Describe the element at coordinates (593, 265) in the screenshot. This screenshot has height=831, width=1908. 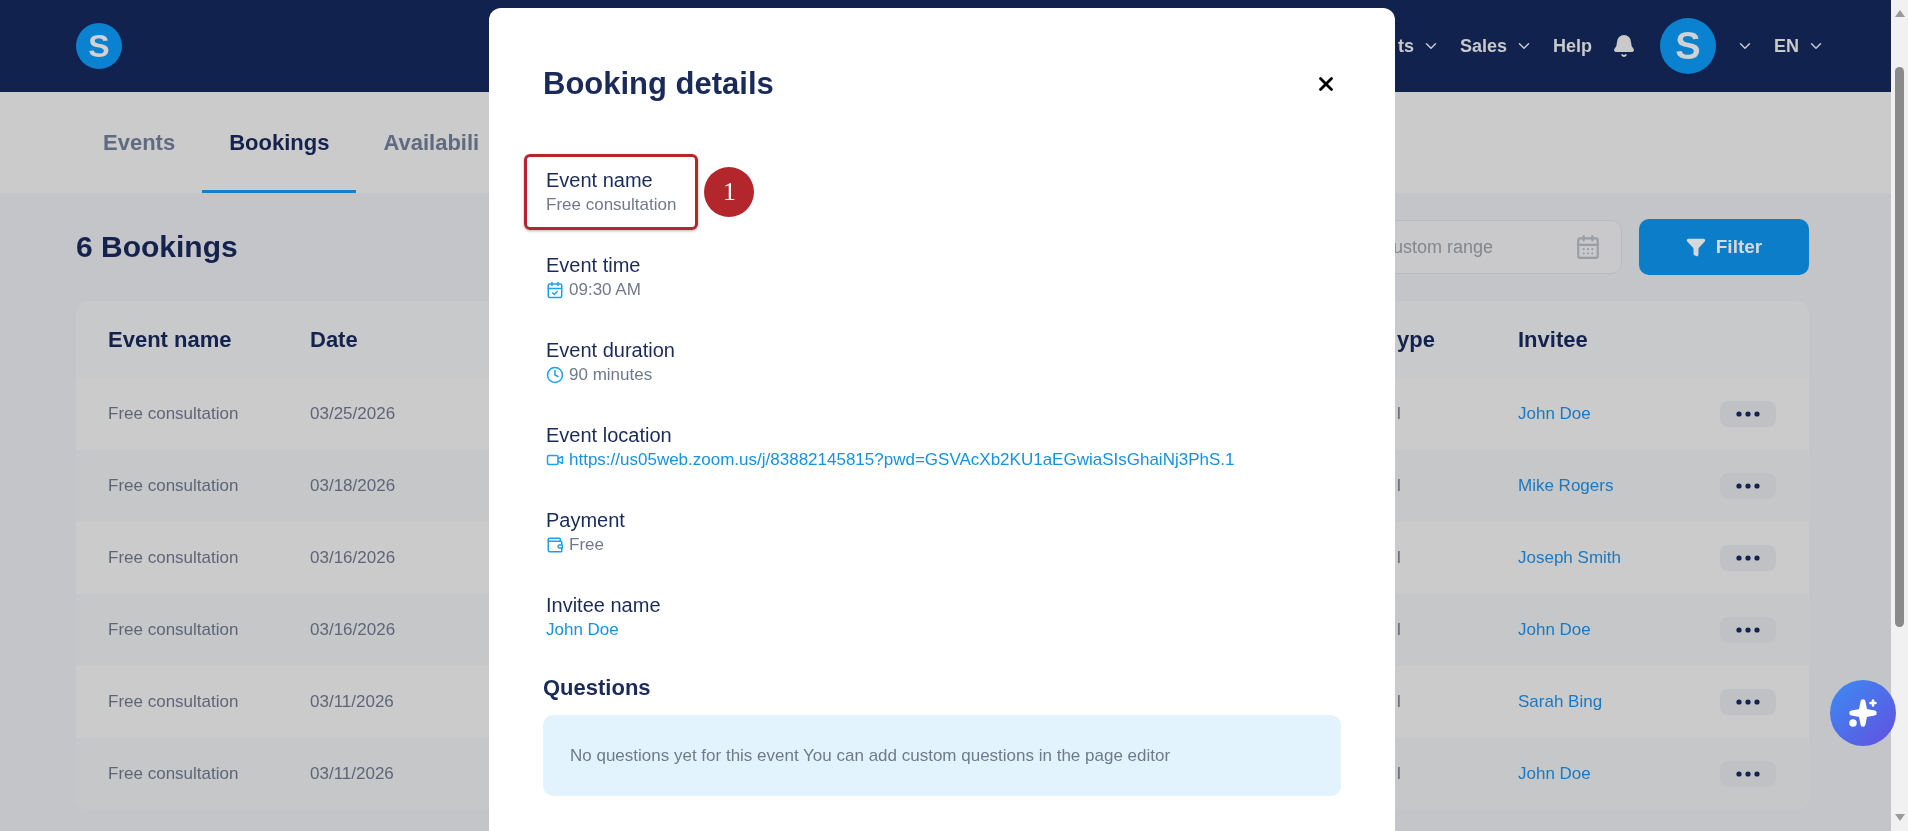
I see `field-label: Event time` at that location.